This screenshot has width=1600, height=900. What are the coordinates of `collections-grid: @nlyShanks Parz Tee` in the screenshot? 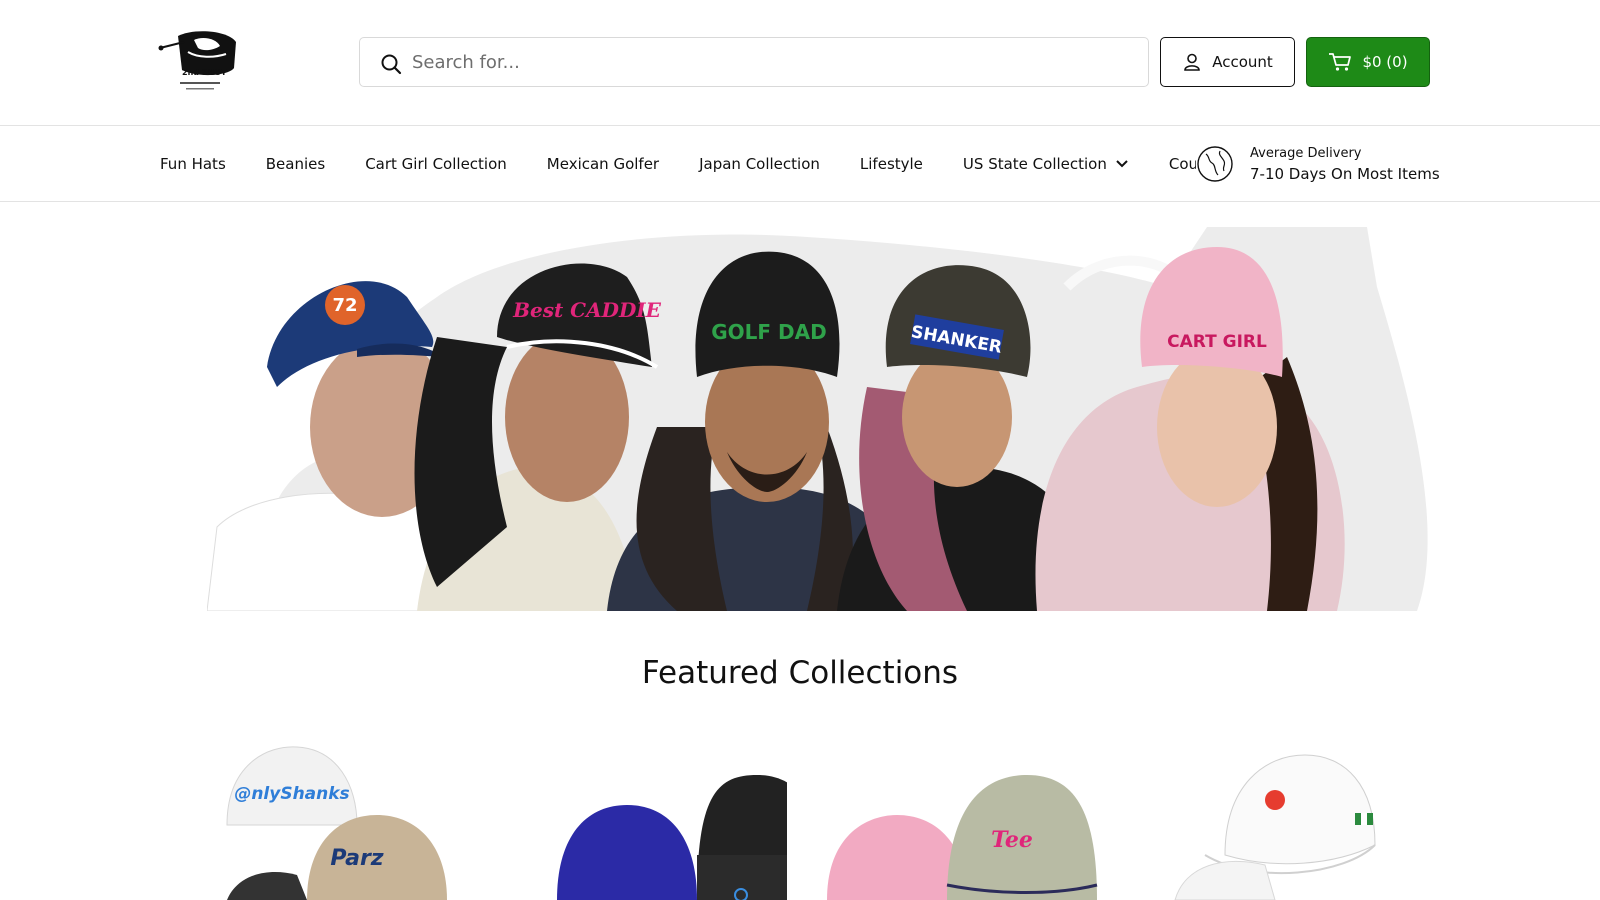 It's located at (821, 817).